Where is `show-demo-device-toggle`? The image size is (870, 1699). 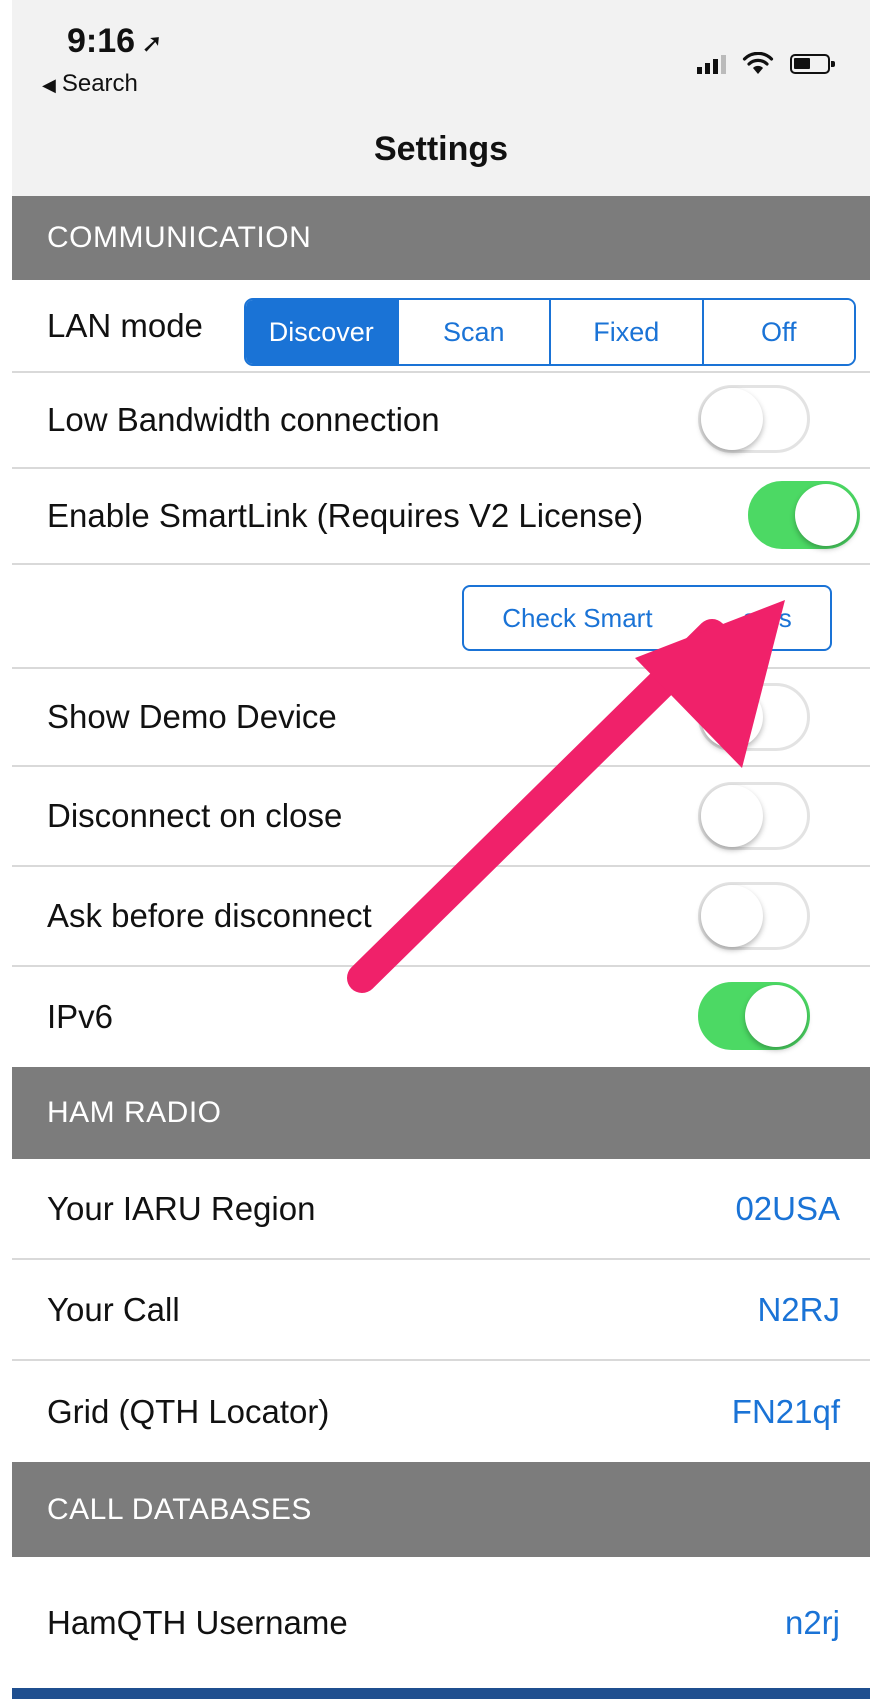 show-demo-device-toggle is located at coordinates (754, 717).